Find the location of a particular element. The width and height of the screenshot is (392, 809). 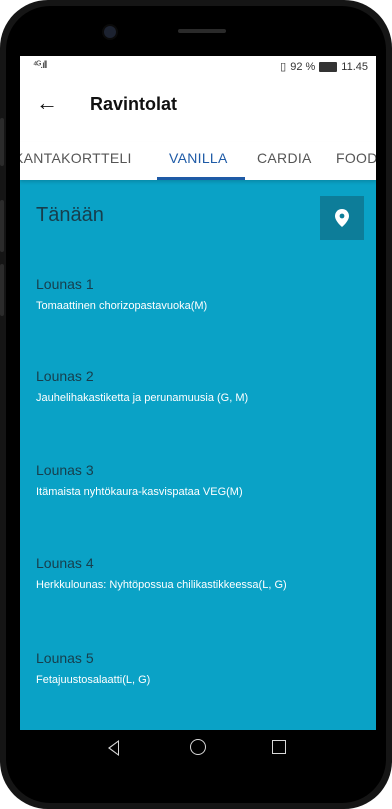

section-title: Tänään is located at coordinates (70, 215).